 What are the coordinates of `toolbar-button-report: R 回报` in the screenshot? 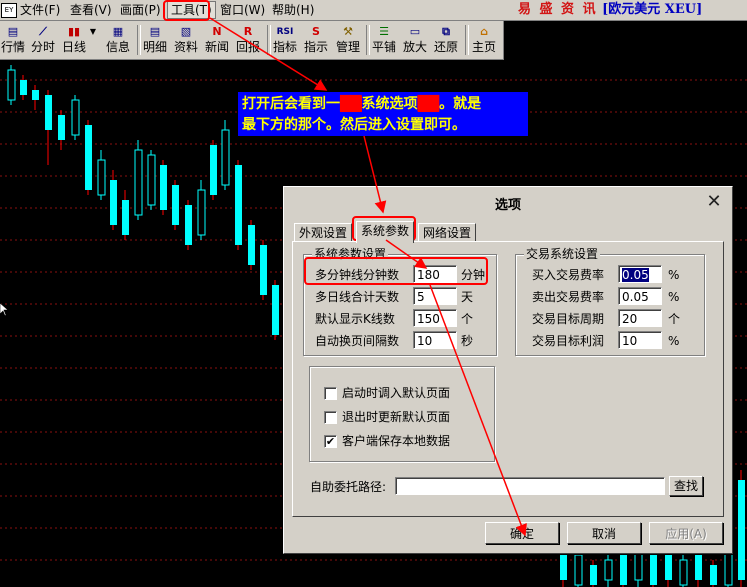 It's located at (248, 40).